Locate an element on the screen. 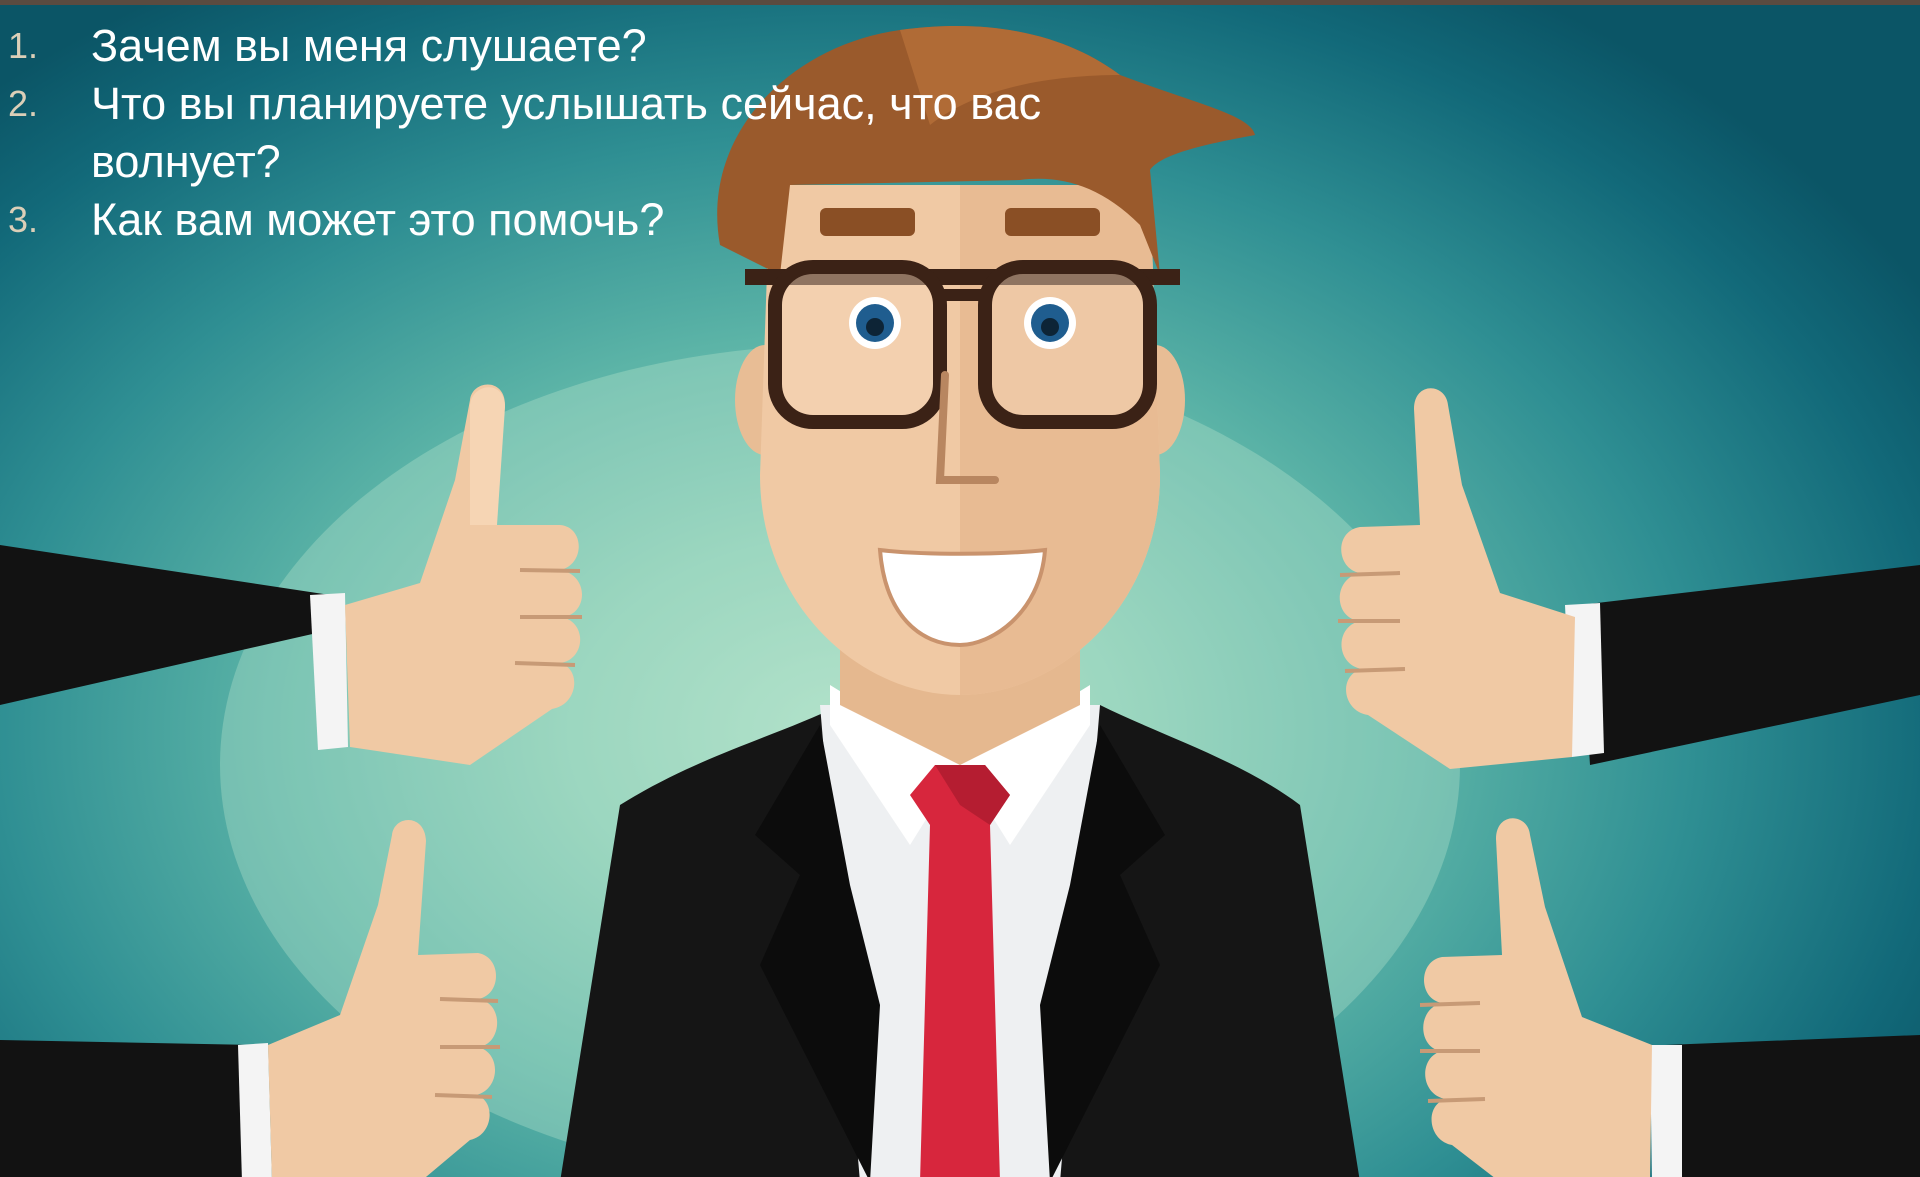 Image resolution: width=1920 pixels, height=1177 pixels. question-number: 3. is located at coordinates (23, 219).